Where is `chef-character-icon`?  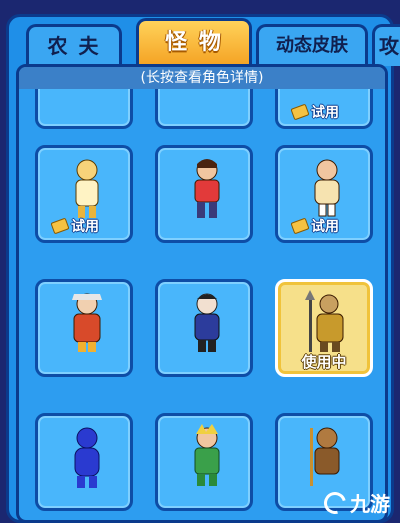 chef-character-icon is located at coordinates (327, 188).